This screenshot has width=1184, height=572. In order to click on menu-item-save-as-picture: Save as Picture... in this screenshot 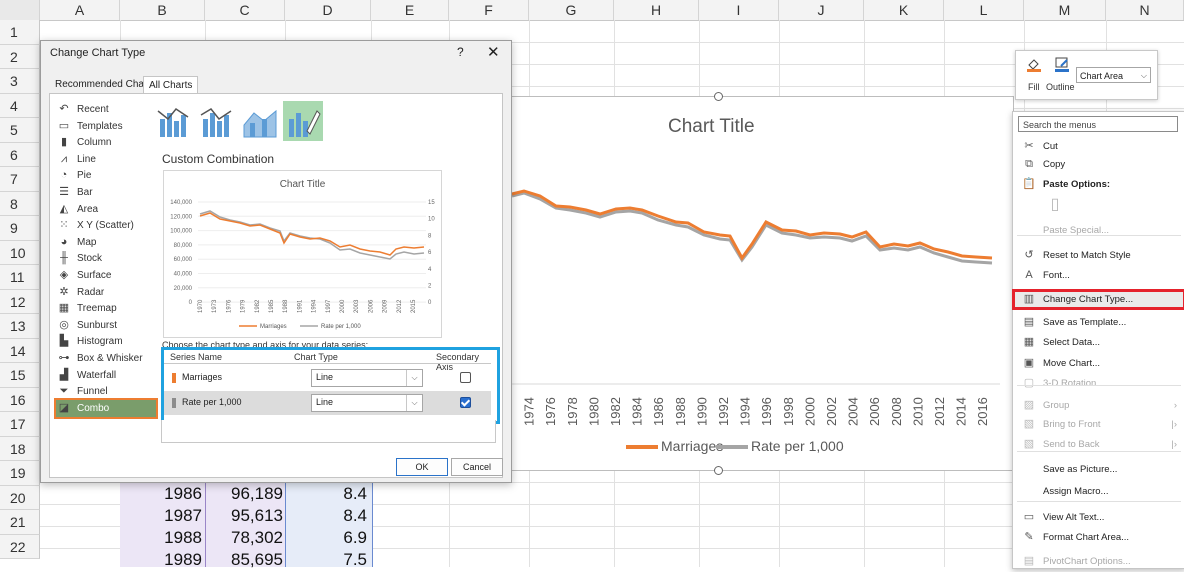, I will do `click(1098, 469)`.